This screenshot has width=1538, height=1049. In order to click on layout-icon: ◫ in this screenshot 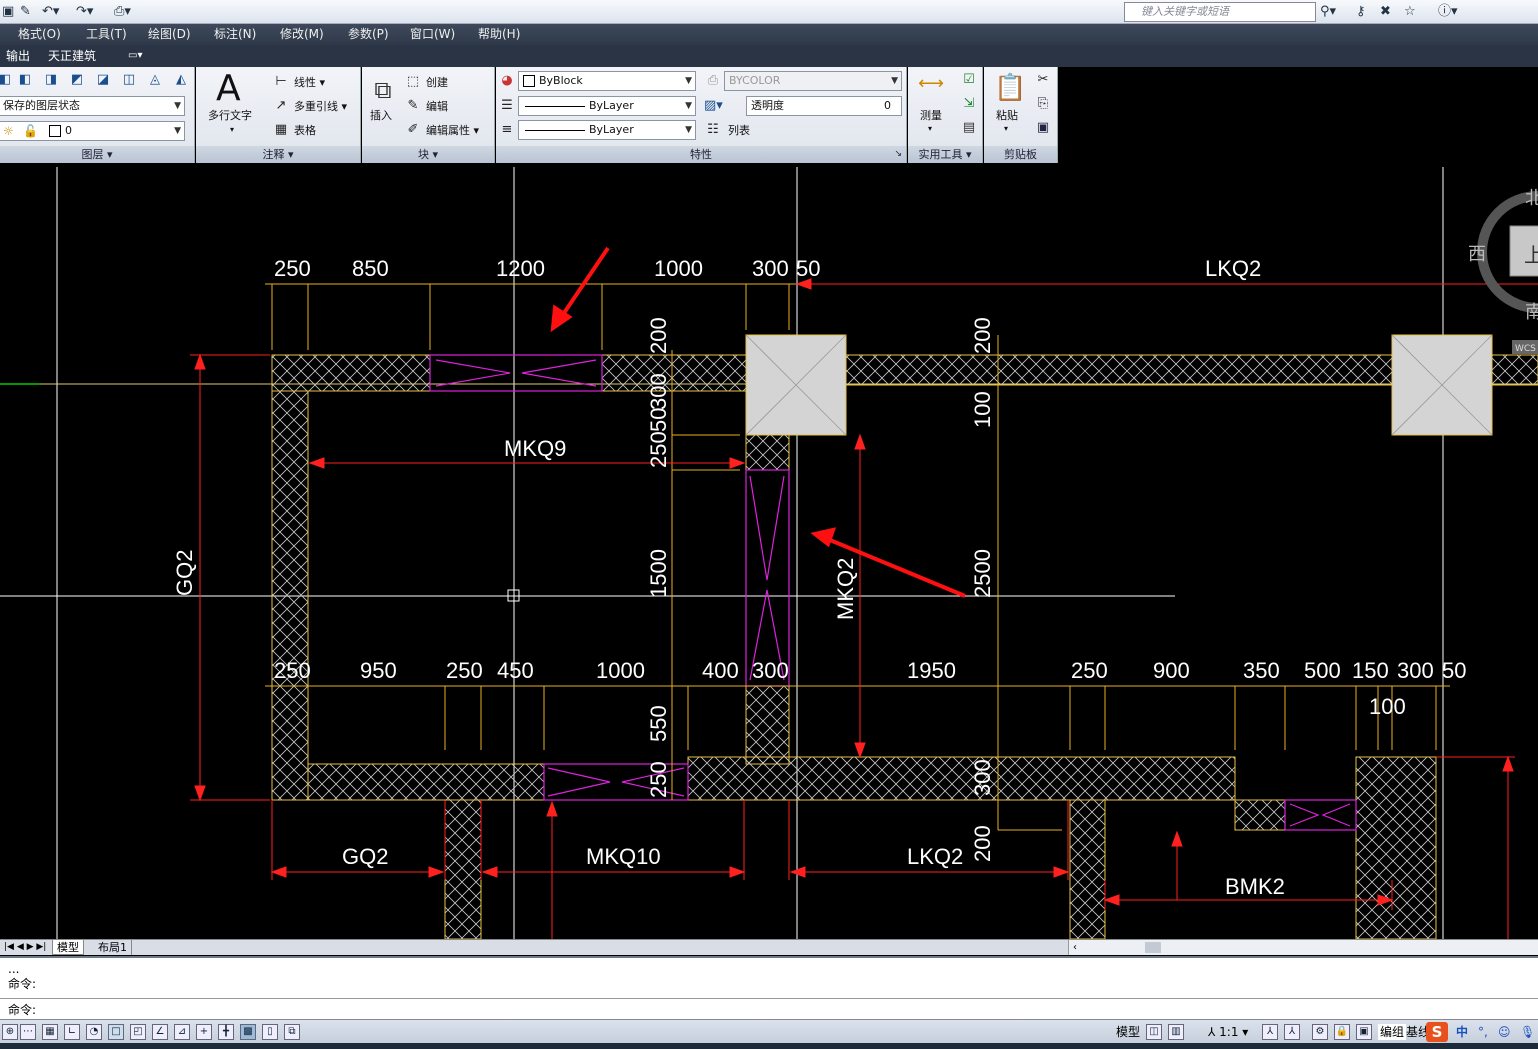, I will do `click(1154, 1032)`.